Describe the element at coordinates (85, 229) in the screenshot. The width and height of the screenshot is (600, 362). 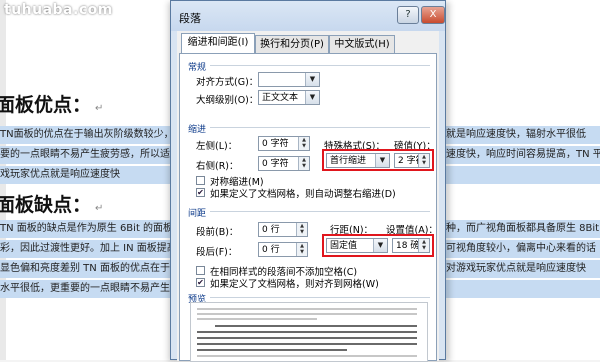
I see `text-line: TN 面板的缺点是作为原生 6Bit 的面板，` at that location.